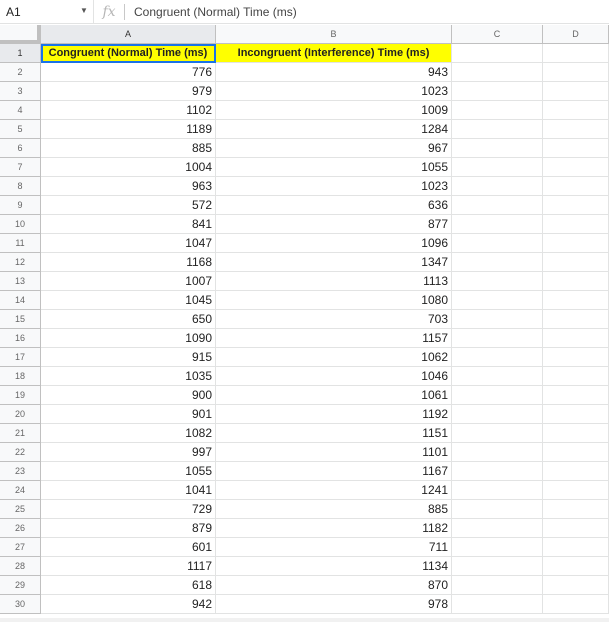 This screenshot has width=609, height=622. Describe the element at coordinates (334, 262) in the screenshot. I see `cell-b: 1347` at that location.